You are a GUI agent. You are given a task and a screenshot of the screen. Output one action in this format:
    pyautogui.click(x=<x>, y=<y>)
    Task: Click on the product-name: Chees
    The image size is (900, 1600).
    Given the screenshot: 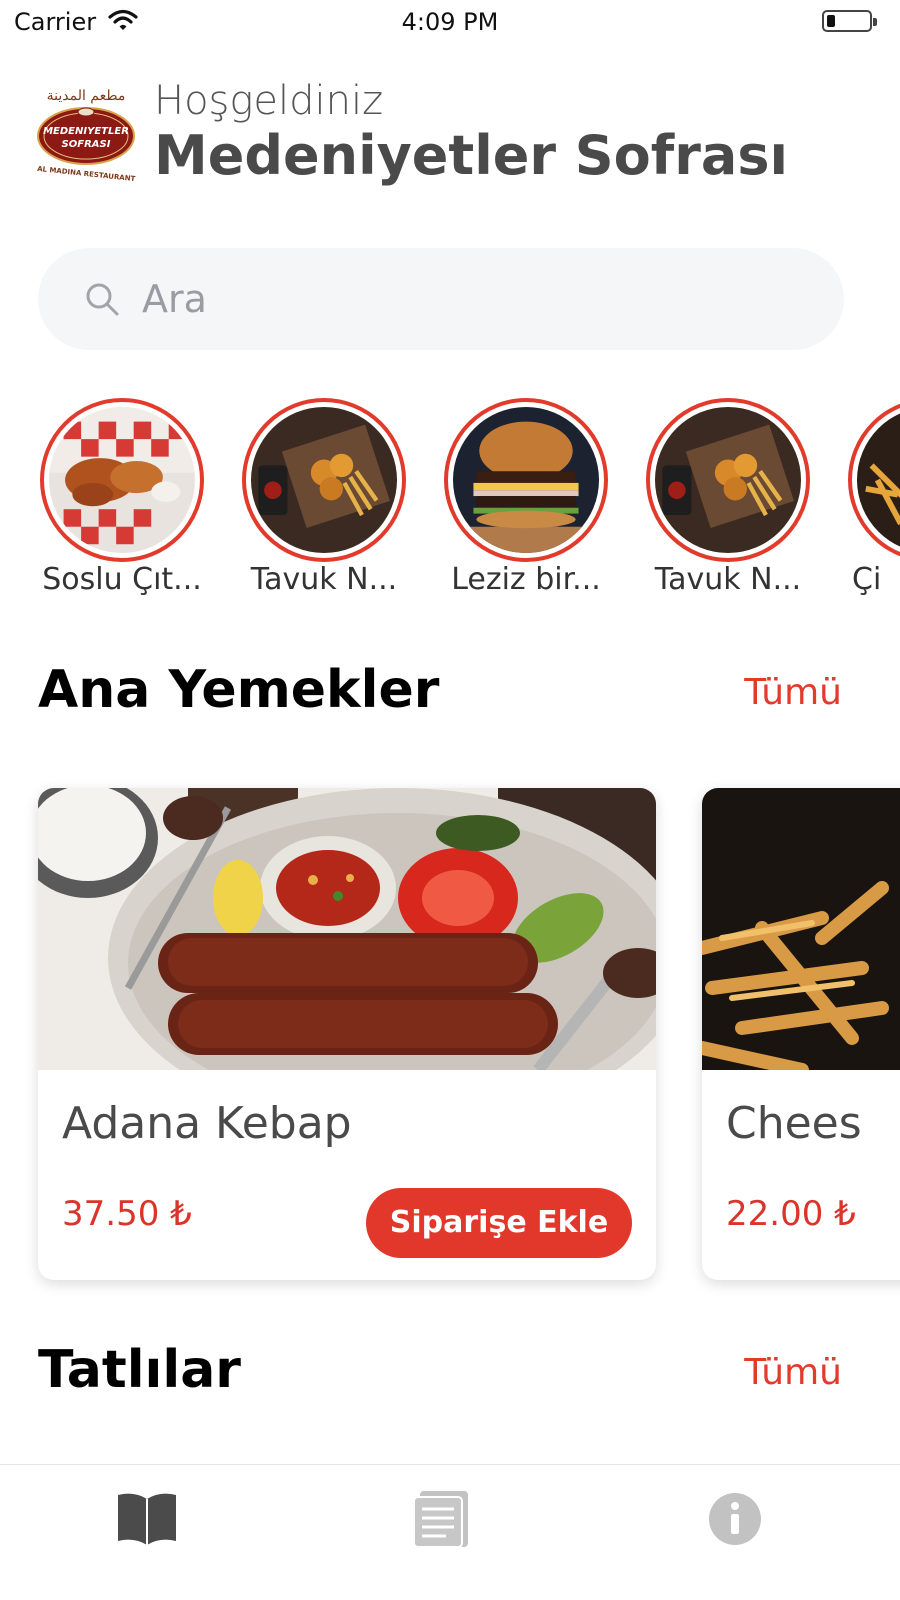 What is the action you would take?
    pyautogui.click(x=794, y=1123)
    